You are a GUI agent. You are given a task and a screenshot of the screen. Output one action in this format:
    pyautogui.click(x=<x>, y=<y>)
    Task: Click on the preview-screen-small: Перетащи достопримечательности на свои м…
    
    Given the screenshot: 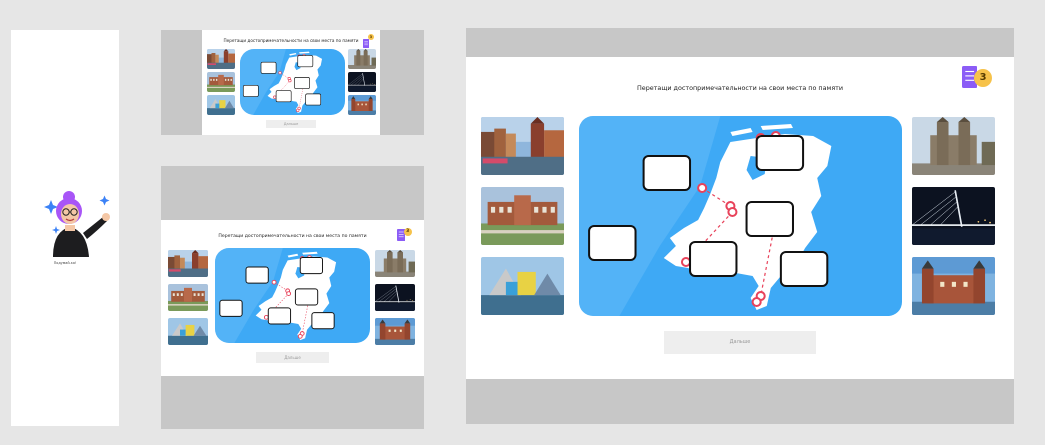 What is the action you would take?
    pyautogui.click(x=292, y=82)
    